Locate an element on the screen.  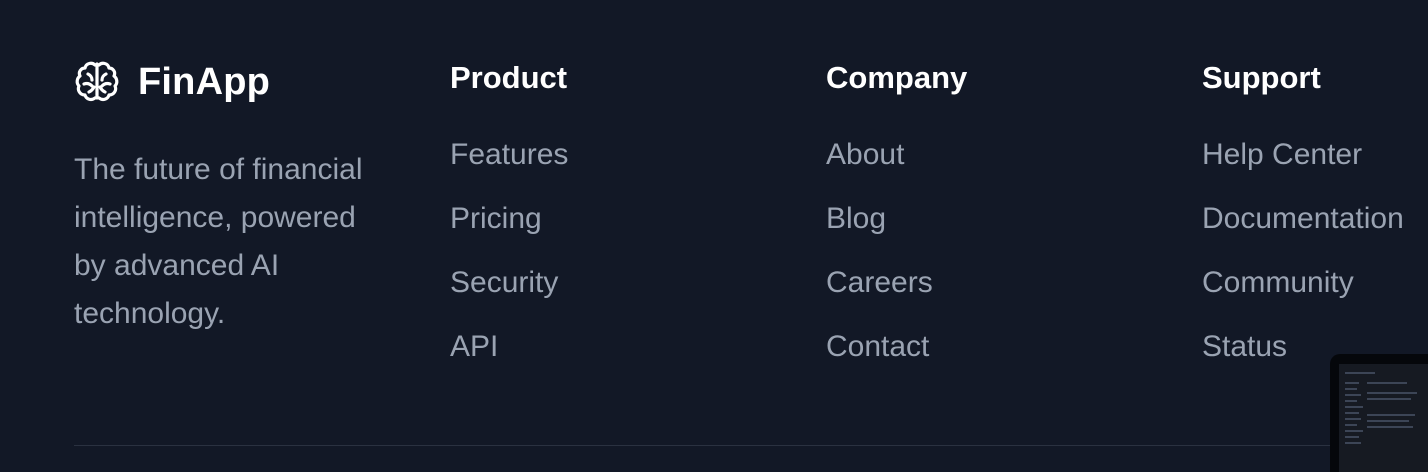
link-pricing: Pricing is located at coordinates (509, 219).